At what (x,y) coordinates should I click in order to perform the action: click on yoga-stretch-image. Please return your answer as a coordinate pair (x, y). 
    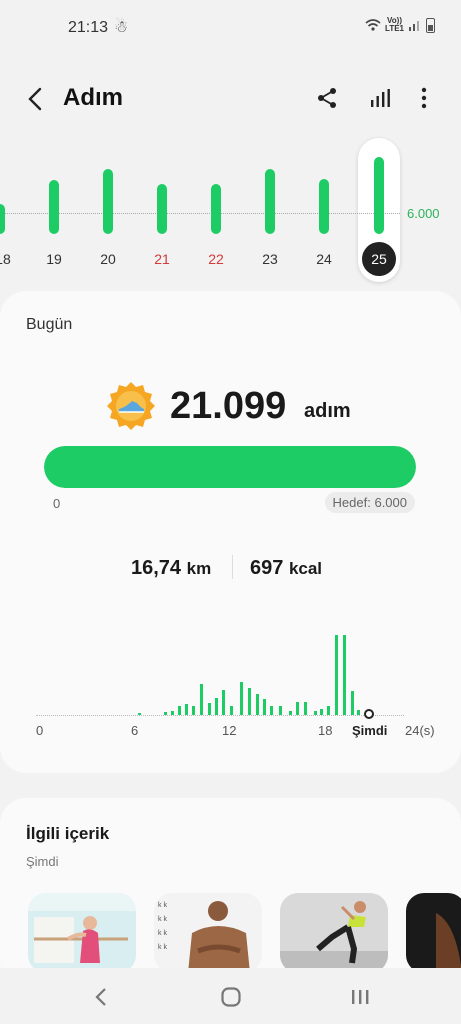
    Looking at the image, I should click on (82, 933).